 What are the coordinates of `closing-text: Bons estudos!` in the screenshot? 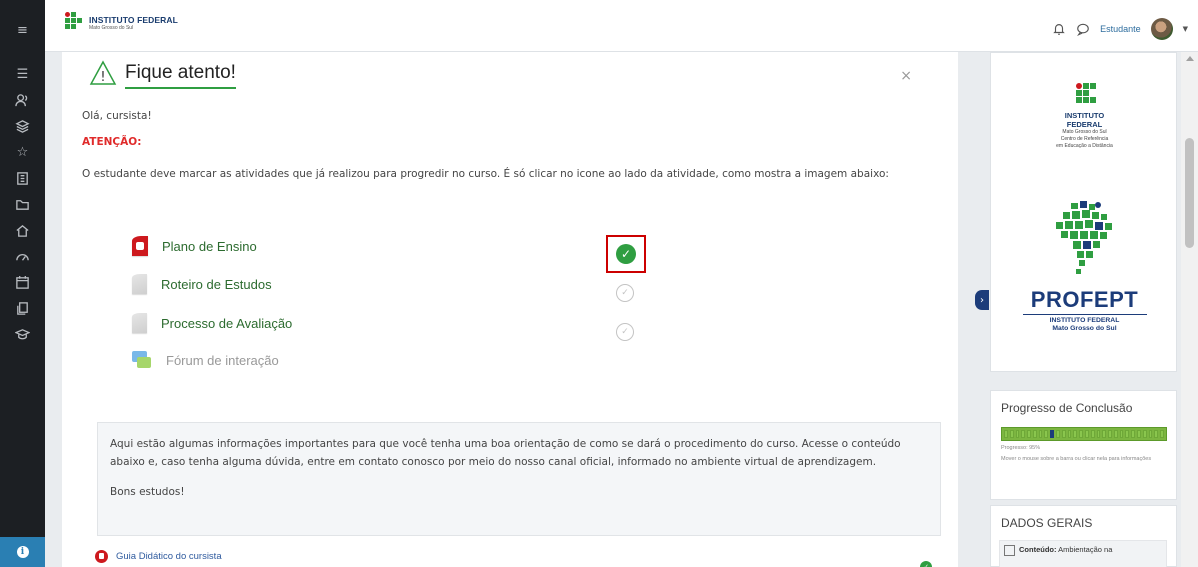 It's located at (147, 492).